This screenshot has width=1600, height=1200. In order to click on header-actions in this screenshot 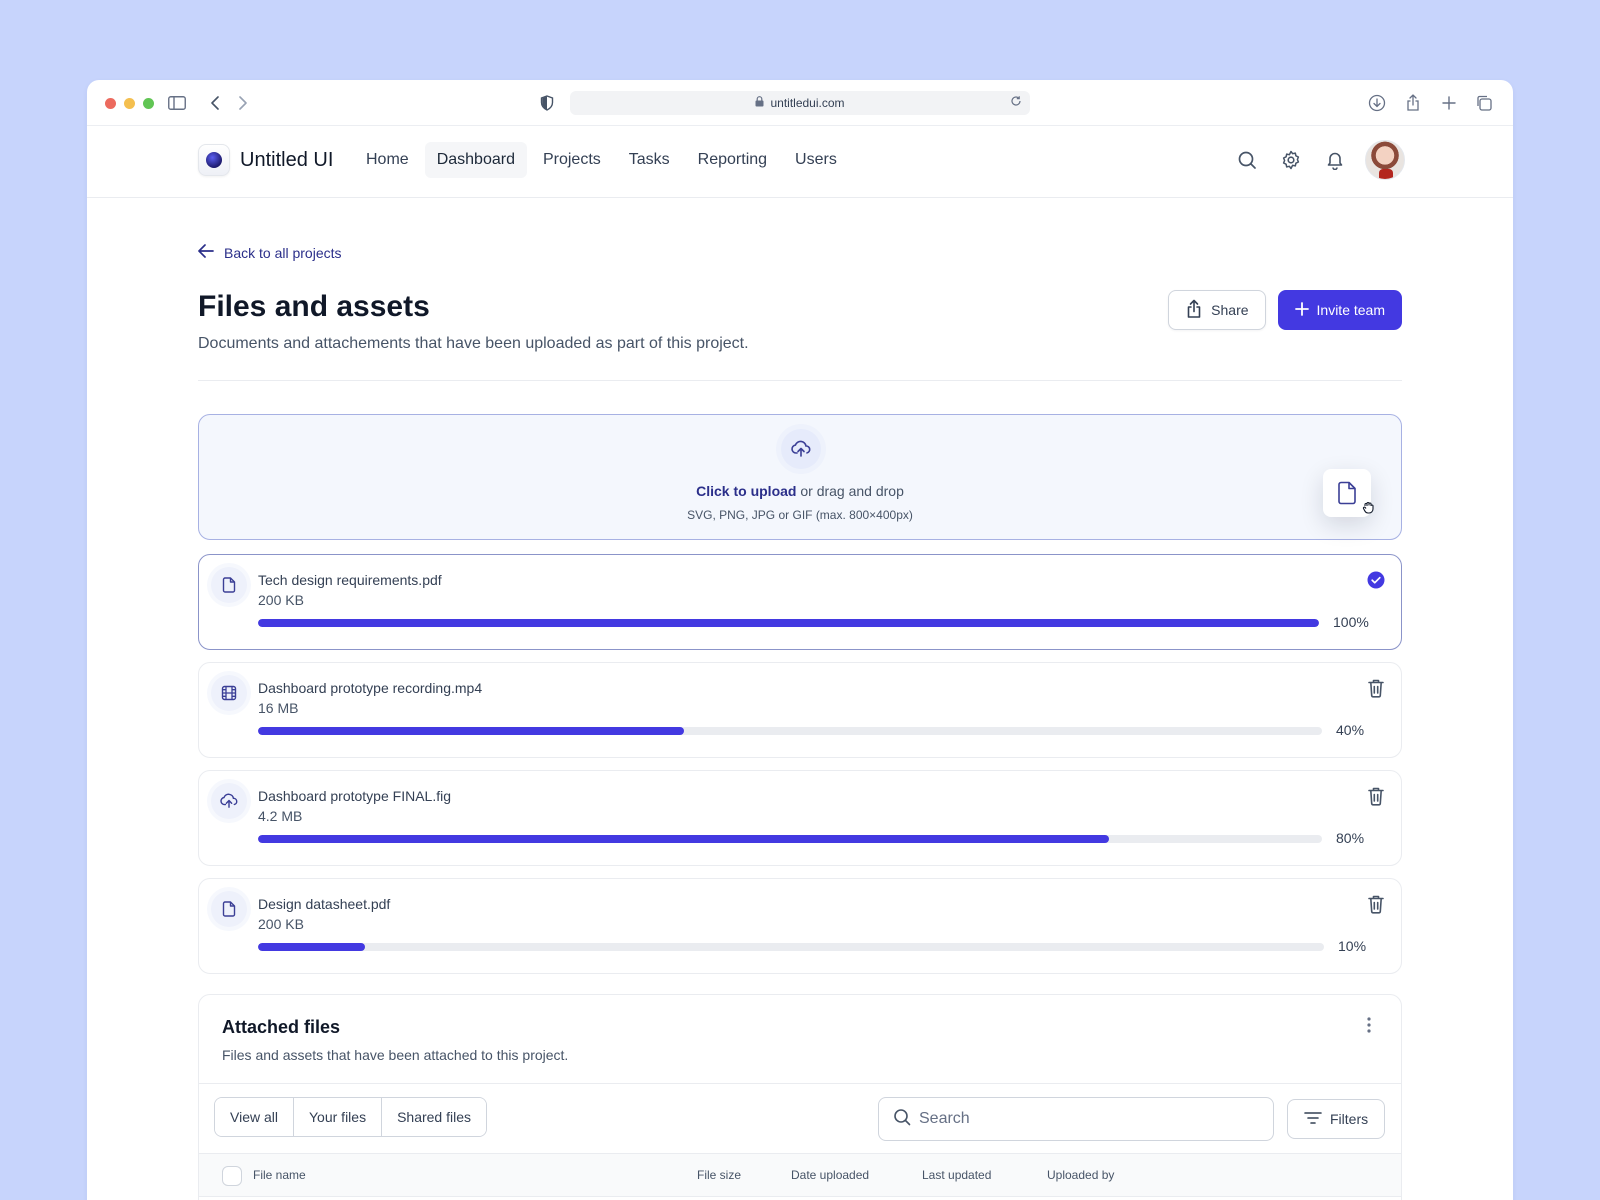, I will do `click(1318, 160)`.